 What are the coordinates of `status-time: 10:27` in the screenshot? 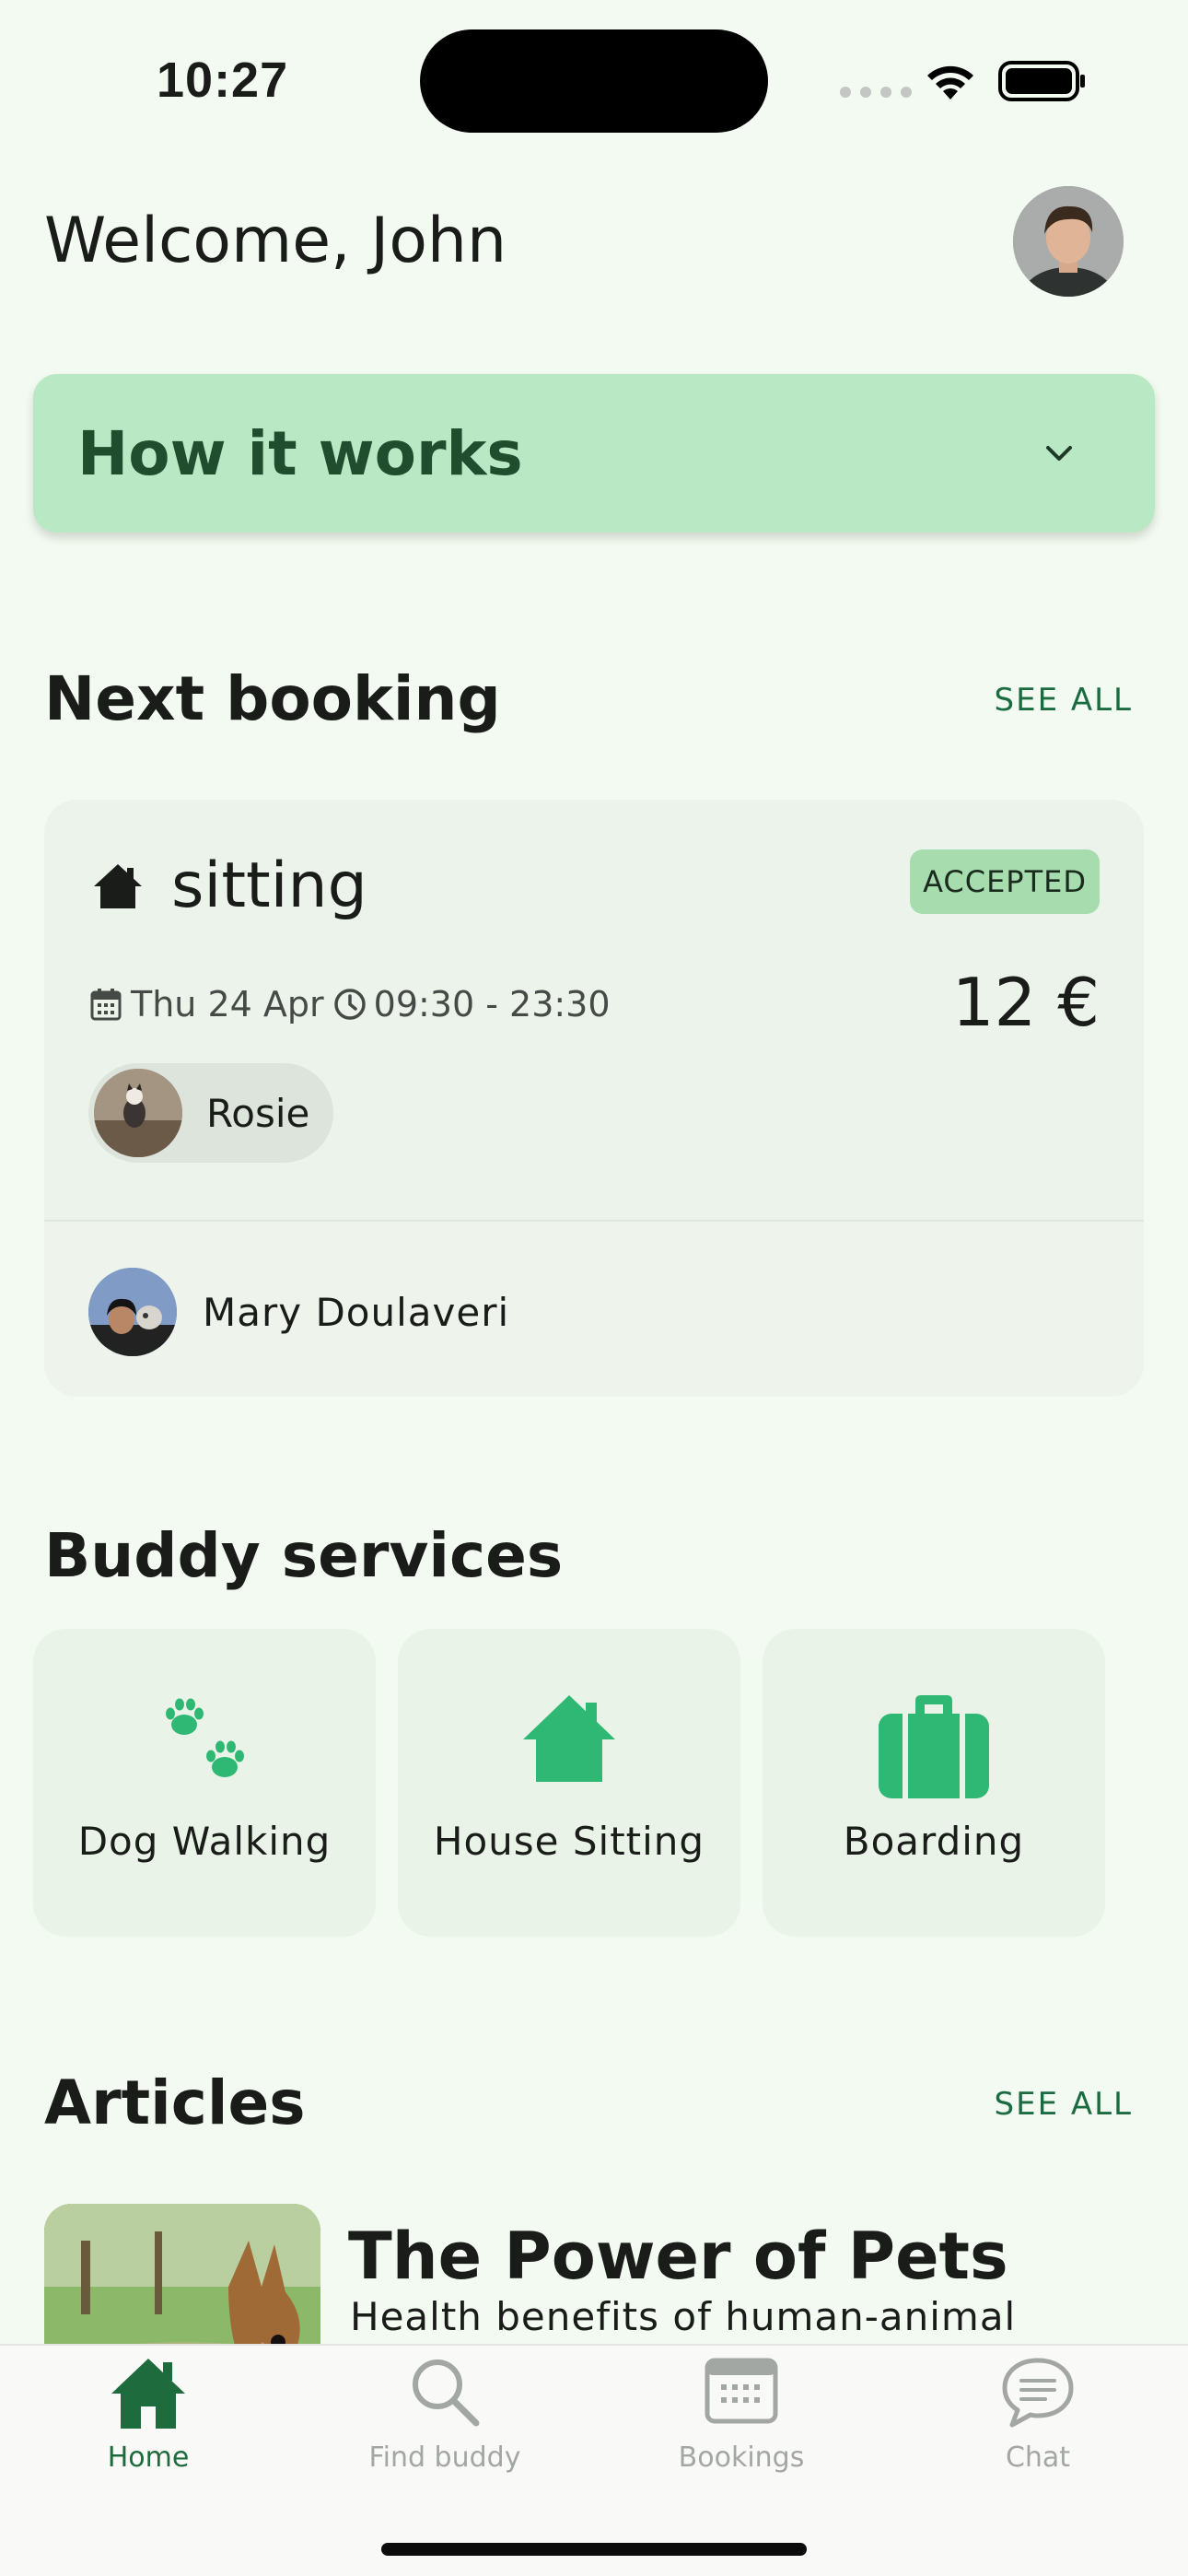 It's located at (223, 80).